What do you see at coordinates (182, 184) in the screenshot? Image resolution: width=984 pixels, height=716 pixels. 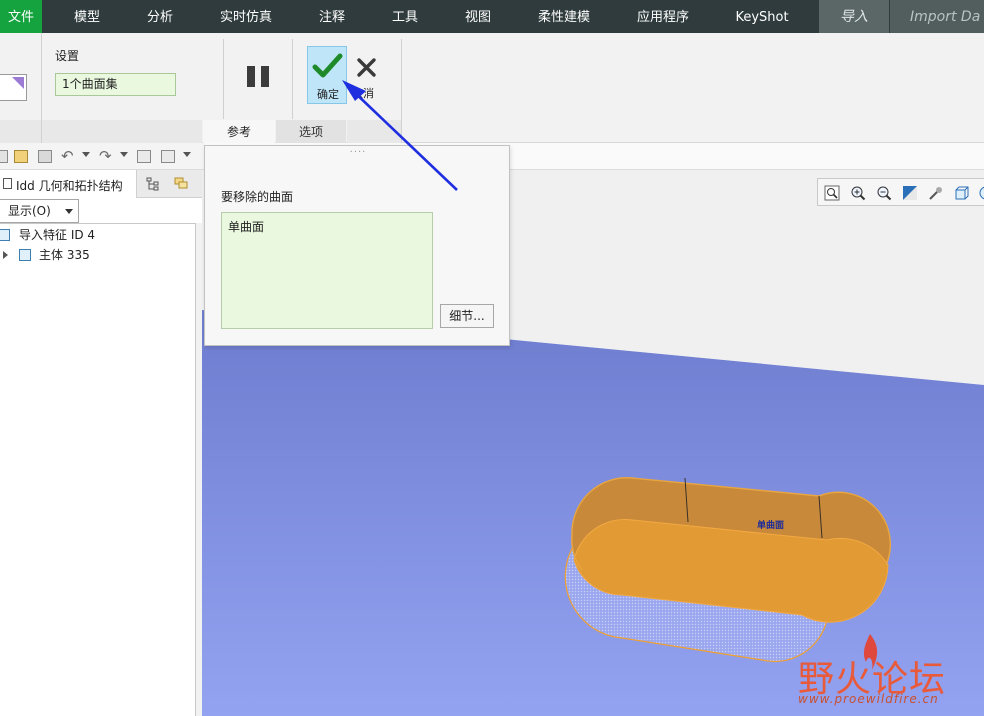 I see `layers-icon` at bounding box center [182, 184].